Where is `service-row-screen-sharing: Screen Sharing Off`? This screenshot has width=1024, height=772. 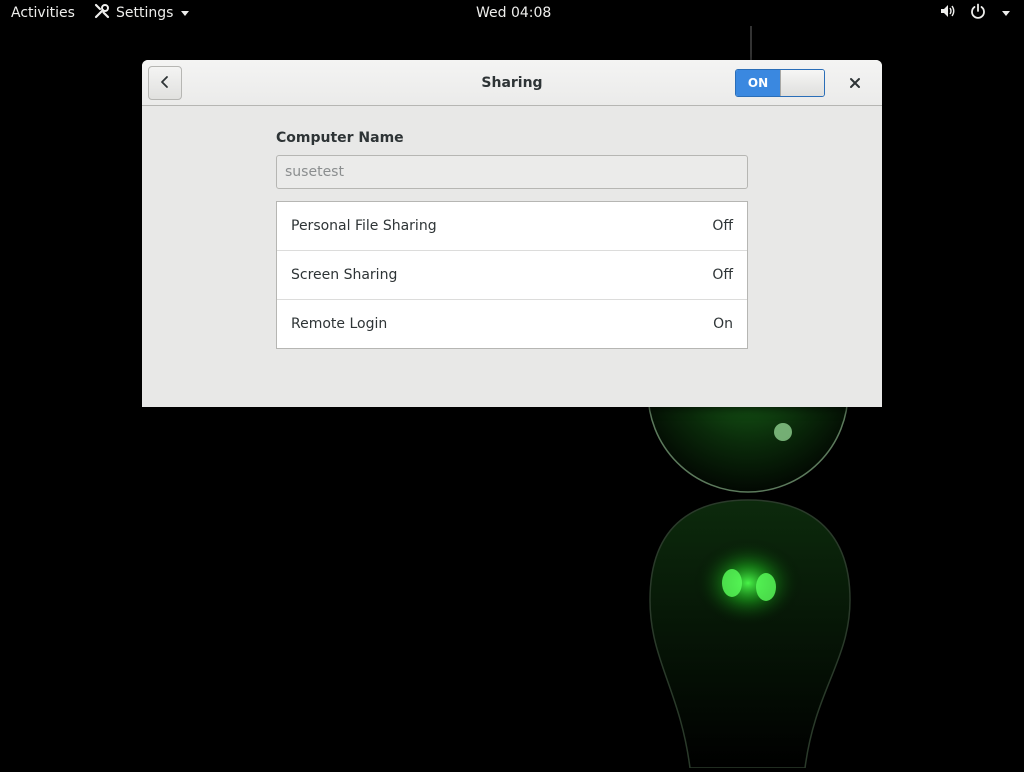 service-row-screen-sharing: Screen Sharing Off is located at coordinates (512, 275).